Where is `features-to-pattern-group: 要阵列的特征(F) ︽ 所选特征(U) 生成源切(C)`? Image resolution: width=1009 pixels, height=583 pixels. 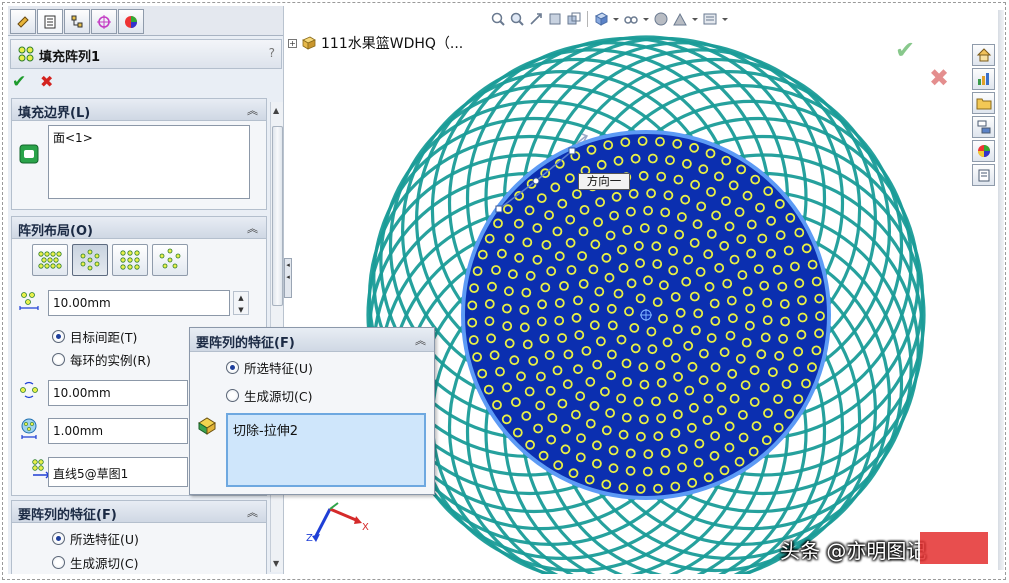 features-to-pattern-group: 要阵列的特征(F) ︽ 所选特征(U) 生成源切(C) is located at coordinates (139, 537).